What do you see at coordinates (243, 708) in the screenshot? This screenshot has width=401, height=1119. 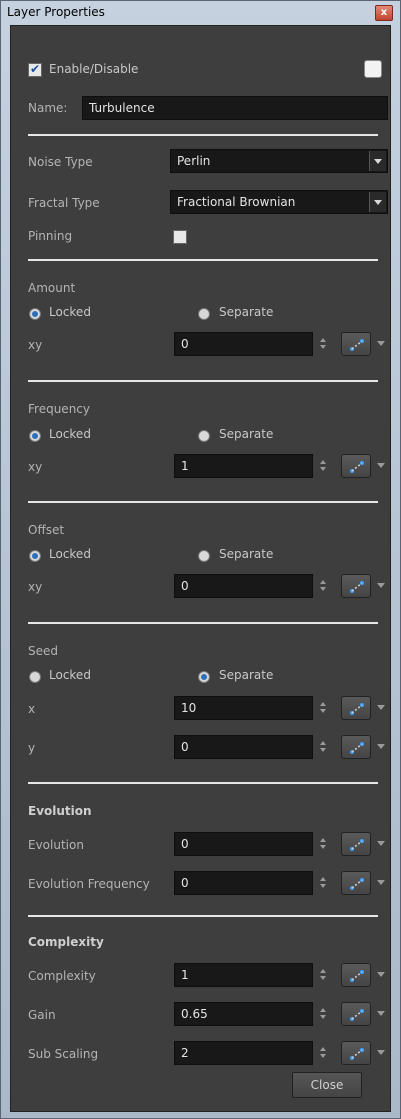 I see `seed-x-field: 10` at bounding box center [243, 708].